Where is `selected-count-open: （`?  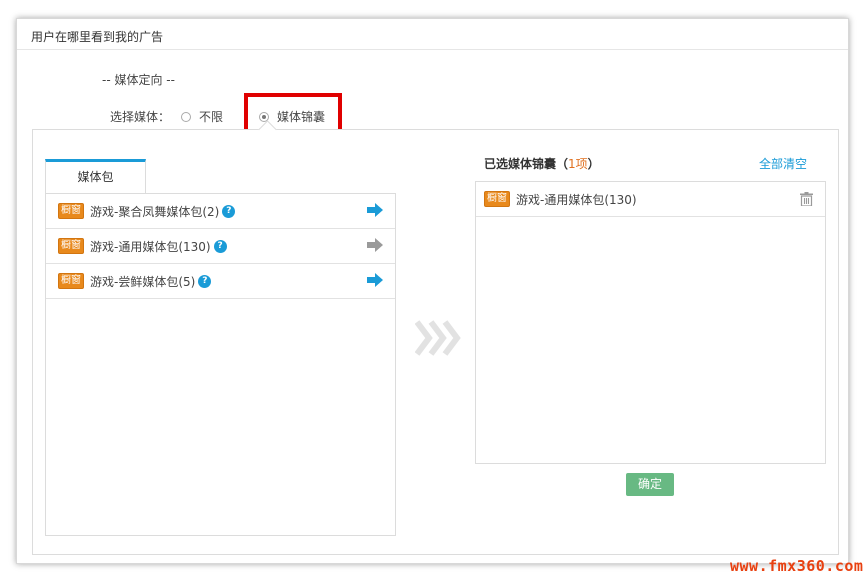
selected-count-open: （ is located at coordinates (562, 164).